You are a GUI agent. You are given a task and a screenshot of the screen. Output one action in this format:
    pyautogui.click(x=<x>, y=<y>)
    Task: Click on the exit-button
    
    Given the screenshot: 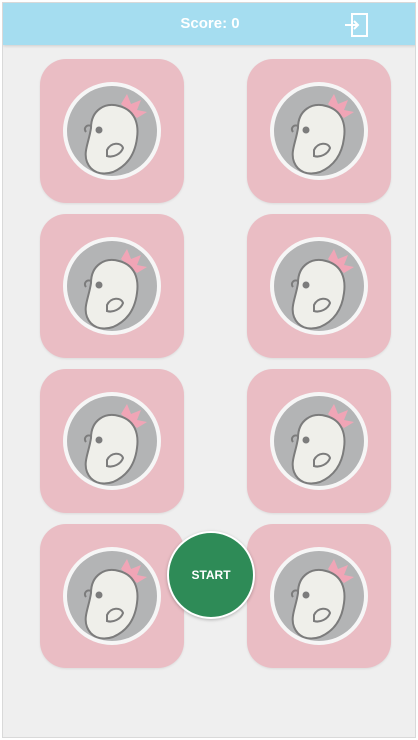 What is the action you would take?
    pyautogui.click(x=357, y=25)
    